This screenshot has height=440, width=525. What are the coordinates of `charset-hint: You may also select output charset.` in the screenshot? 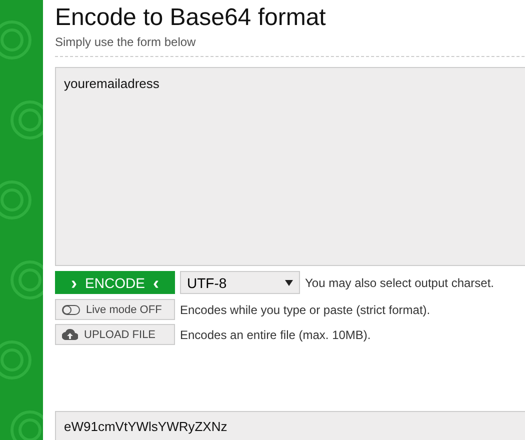 It's located at (399, 283).